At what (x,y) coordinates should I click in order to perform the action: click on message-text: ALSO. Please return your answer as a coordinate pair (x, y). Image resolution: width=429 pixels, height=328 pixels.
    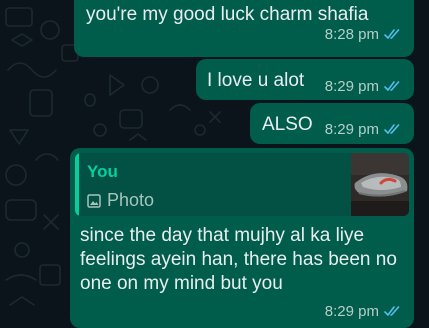
    Looking at the image, I should click on (287, 124).